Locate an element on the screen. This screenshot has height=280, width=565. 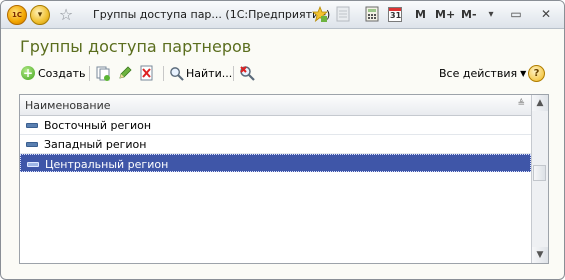
delete-mark-icon is located at coordinates (146, 73).